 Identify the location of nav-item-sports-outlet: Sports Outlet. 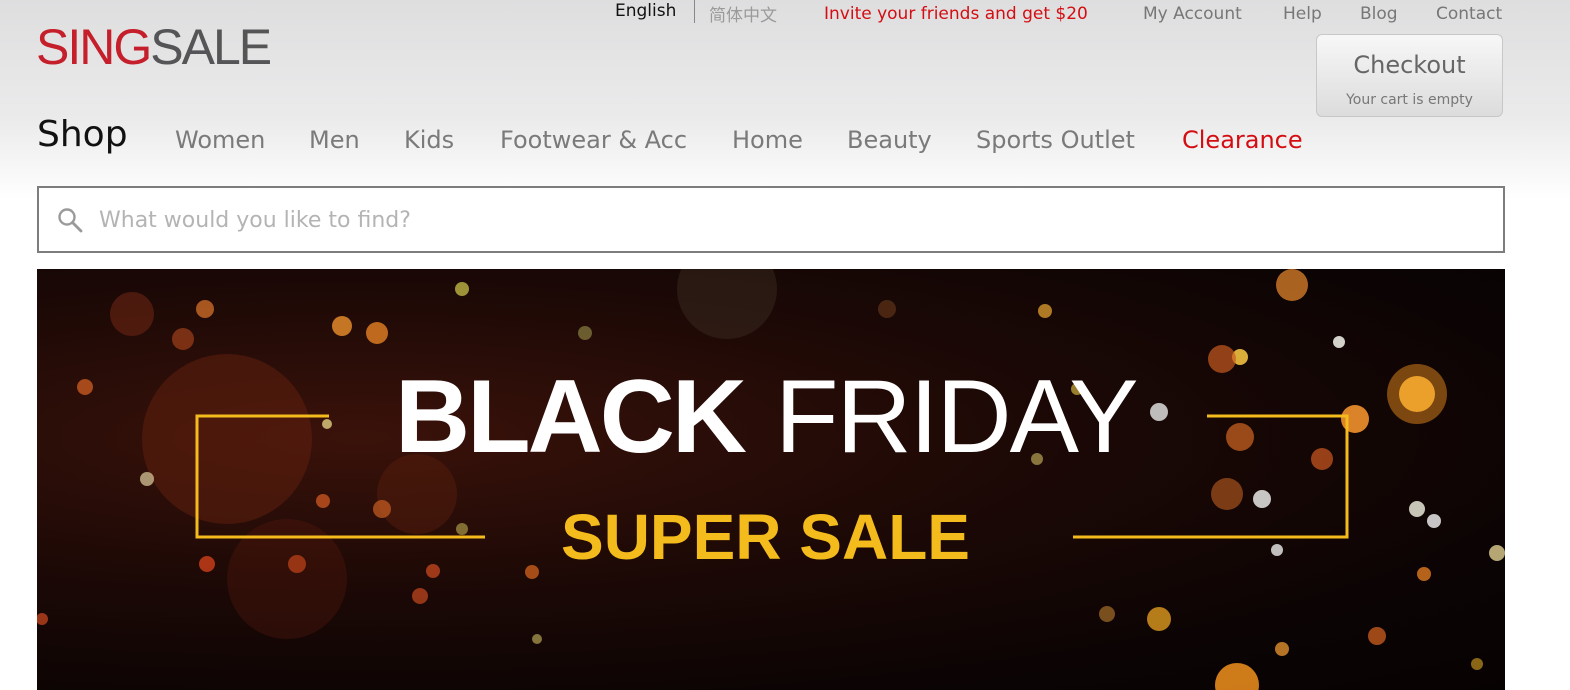
(1055, 140).